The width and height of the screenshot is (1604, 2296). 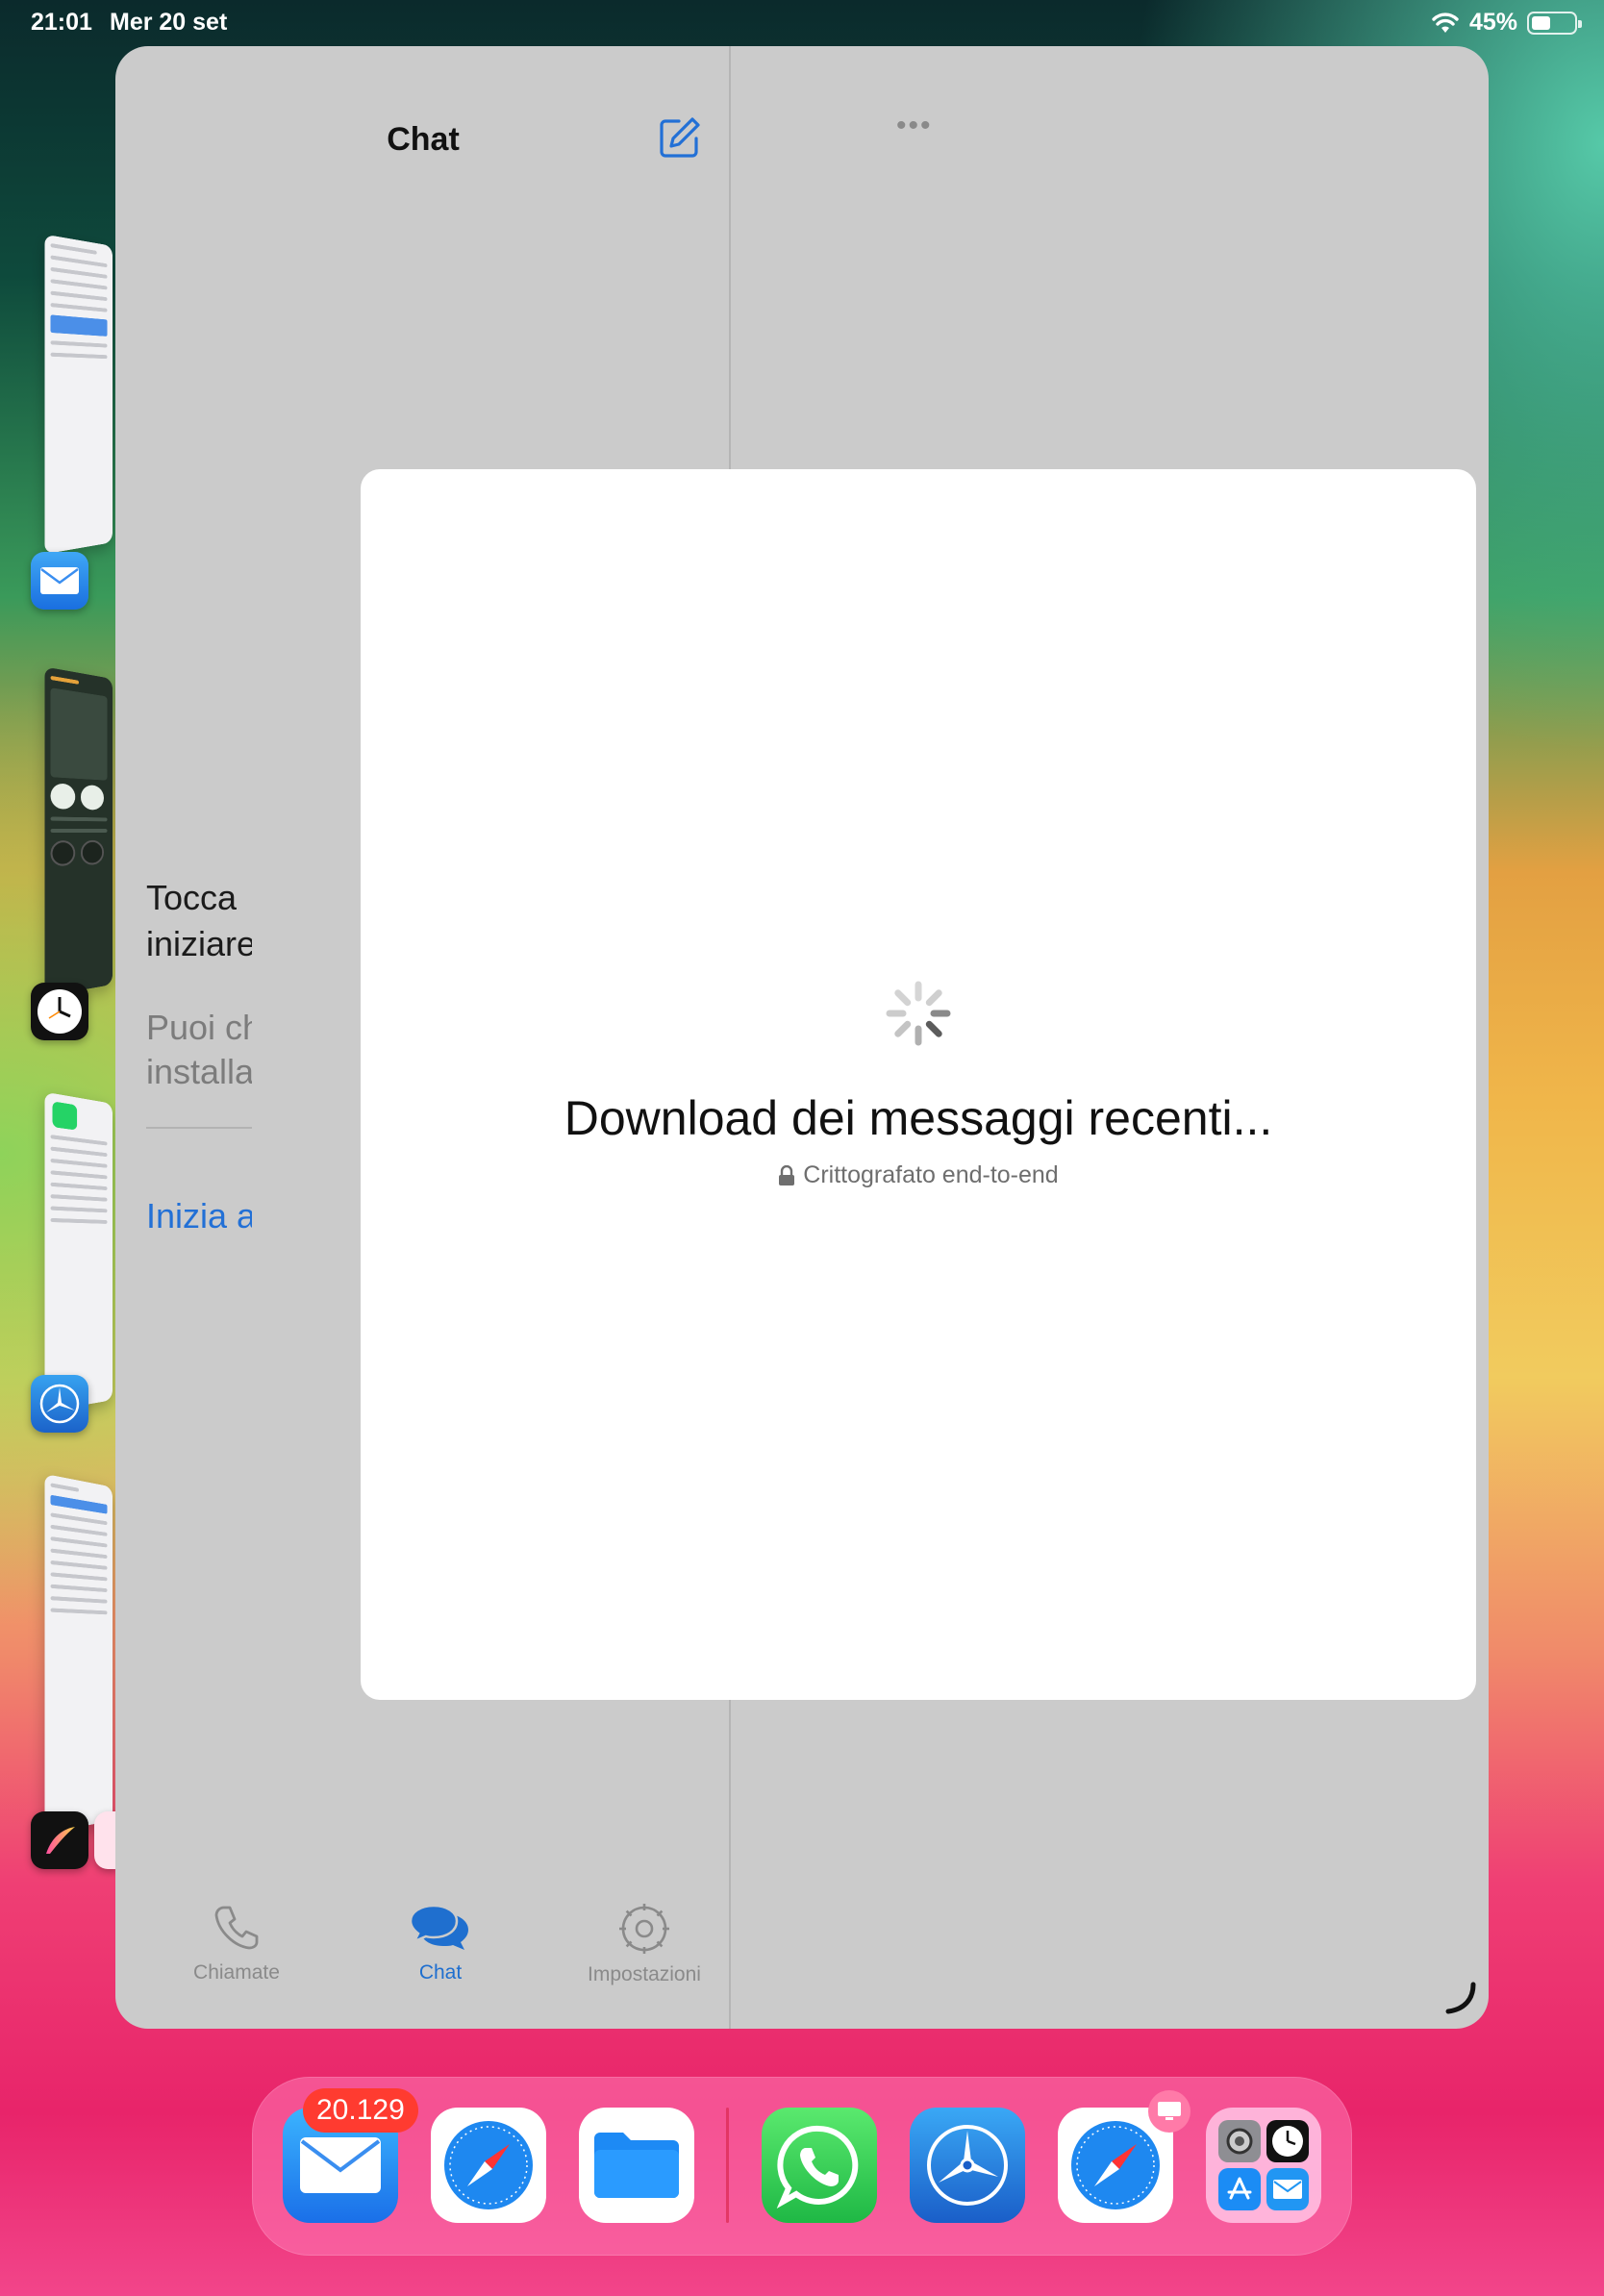 I want to click on chat-bubbles-icon, so click(x=438, y=1927).